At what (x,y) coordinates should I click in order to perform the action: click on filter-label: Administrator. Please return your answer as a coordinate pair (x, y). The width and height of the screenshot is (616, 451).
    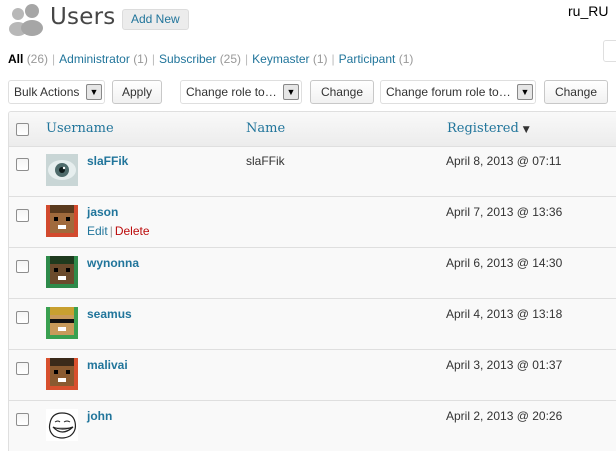
    Looking at the image, I should click on (94, 59).